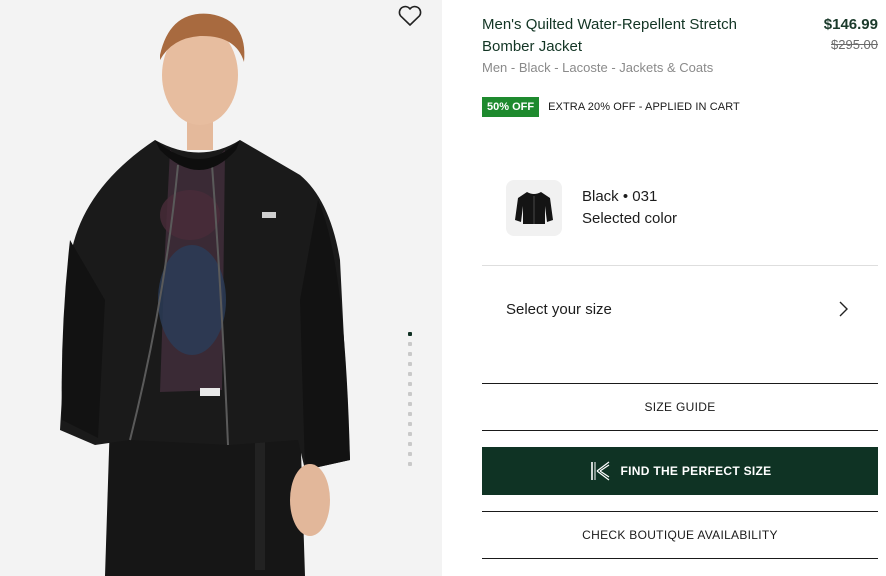  What do you see at coordinates (644, 107) in the screenshot?
I see `promo-text: EXTRA 20% OFF - APPLIED IN CART` at bounding box center [644, 107].